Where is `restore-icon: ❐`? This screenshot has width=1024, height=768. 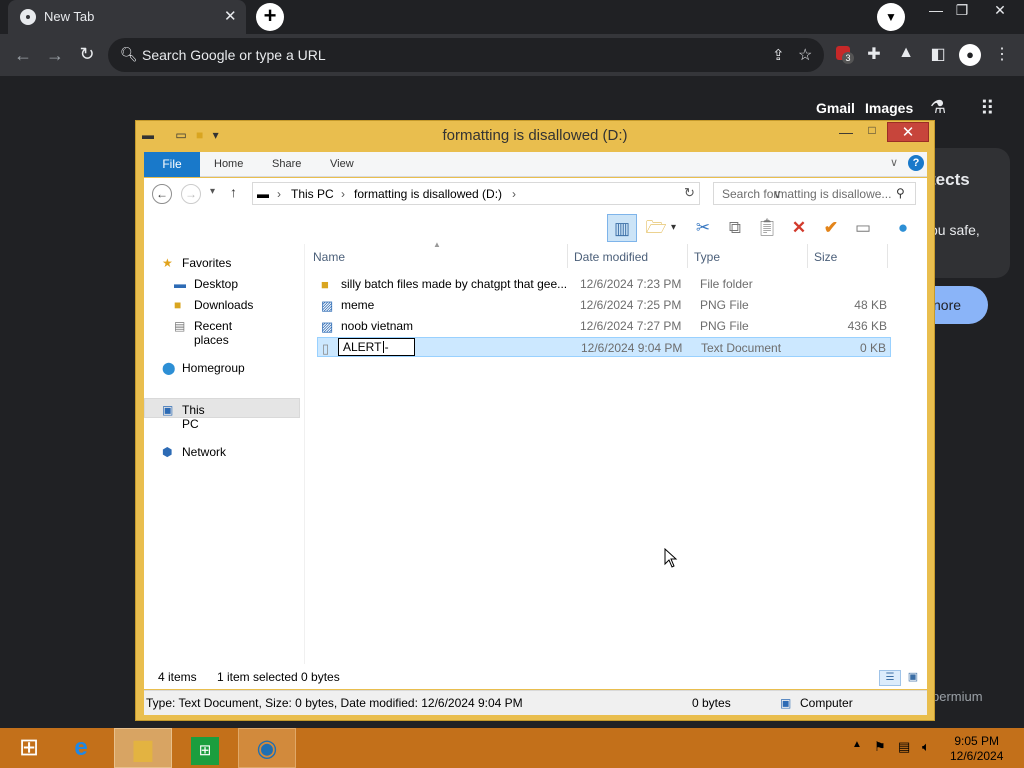
restore-icon: ❐ is located at coordinates (962, 10).